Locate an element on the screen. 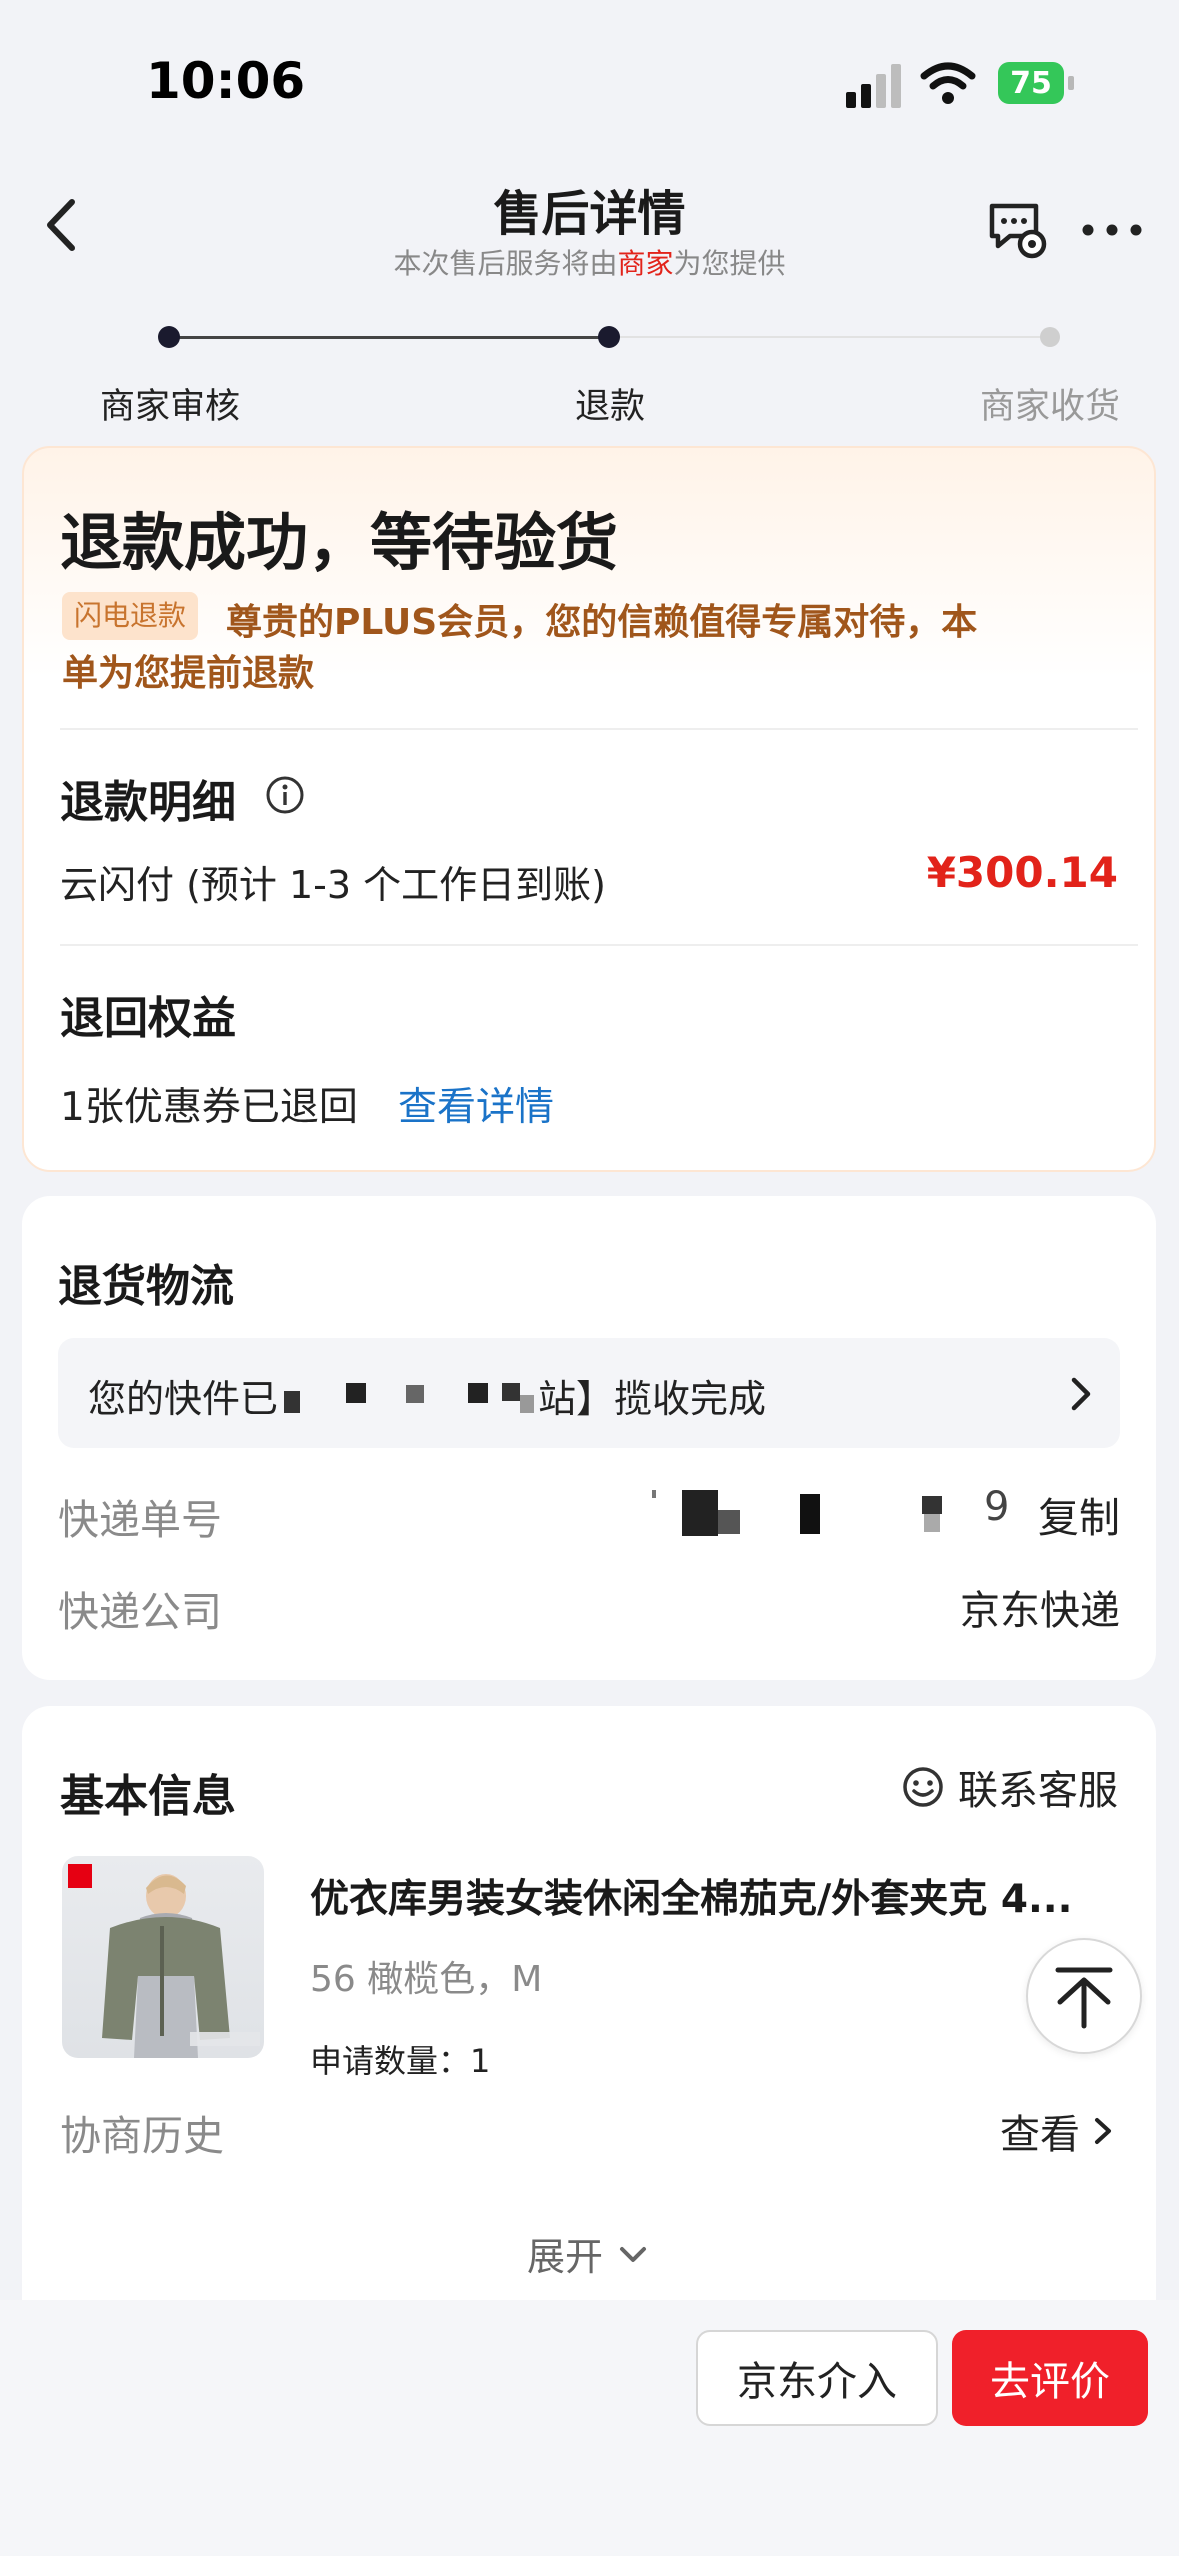 This screenshot has width=1179, height=2556. basic-info-title: 基本信息 is located at coordinates (148, 1796).